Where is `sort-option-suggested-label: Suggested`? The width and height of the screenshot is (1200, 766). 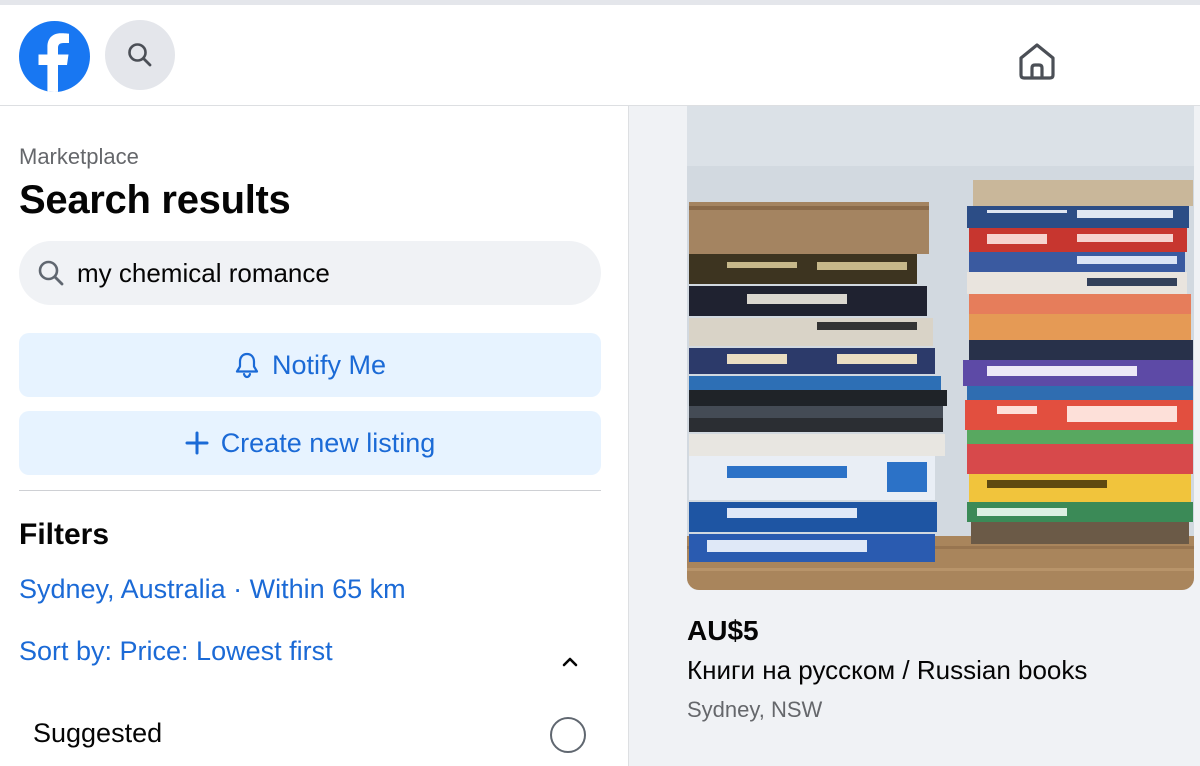 sort-option-suggested-label: Suggested is located at coordinates (97, 733).